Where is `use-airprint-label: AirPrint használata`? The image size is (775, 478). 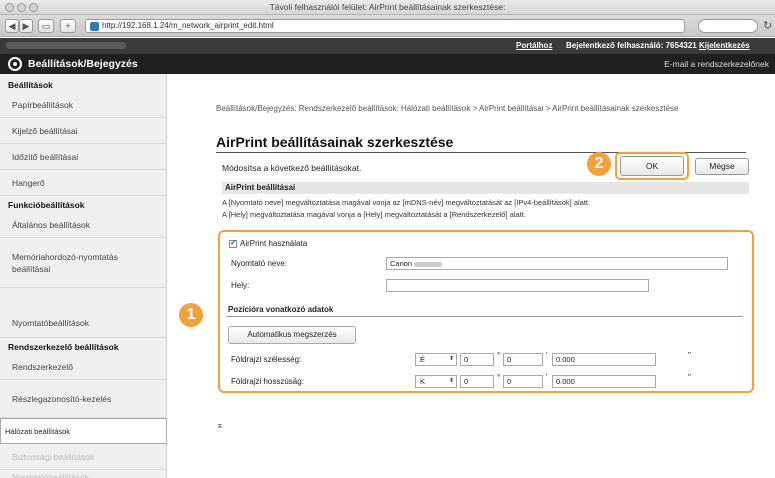
use-airprint-label: AirPrint használata is located at coordinates (274, 243).